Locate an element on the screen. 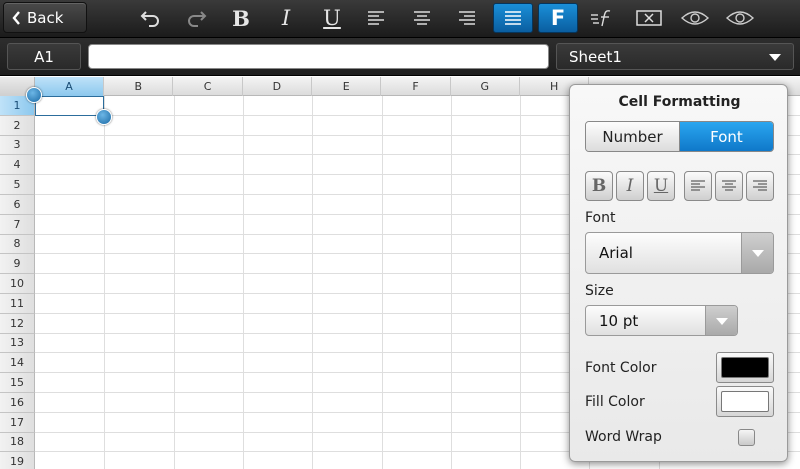  redo-button is located at coordinates (196, 18).